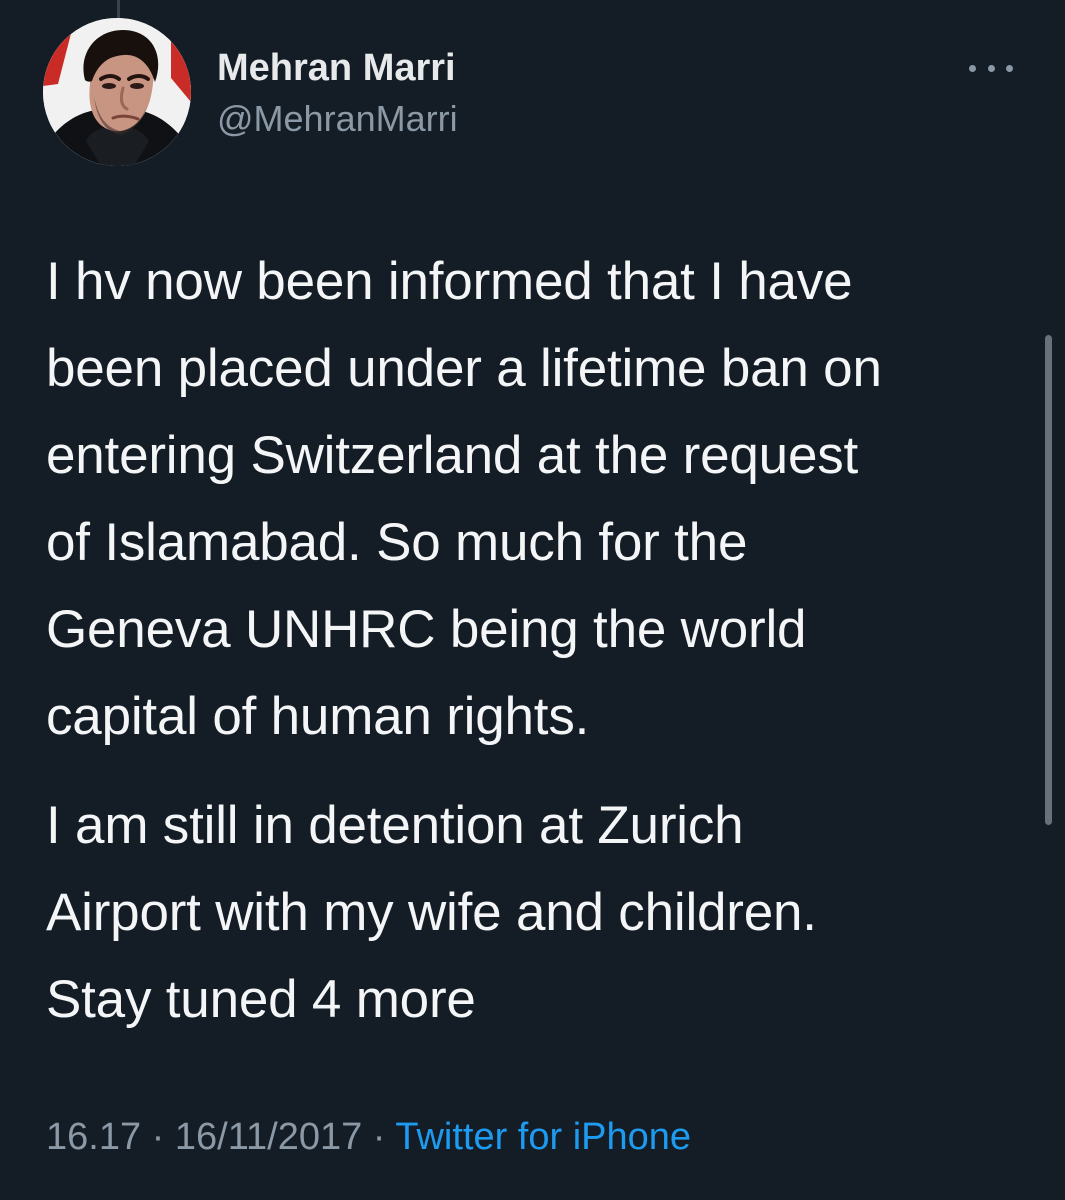  I want to click on tweet-date: 16/11/2017, so click(268, 1137).